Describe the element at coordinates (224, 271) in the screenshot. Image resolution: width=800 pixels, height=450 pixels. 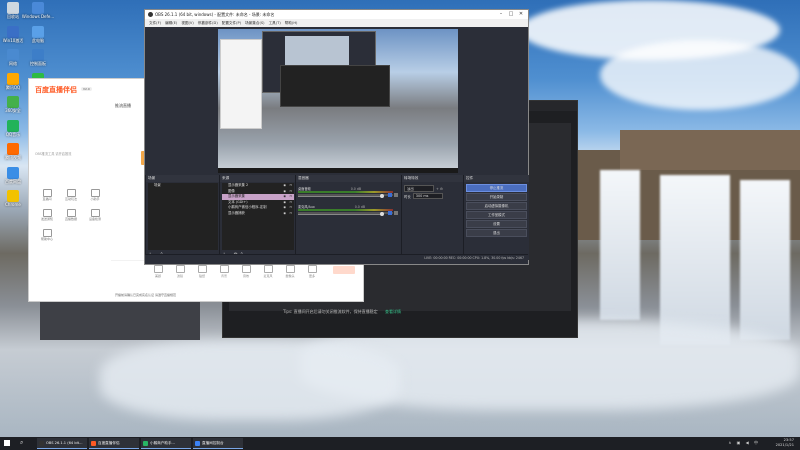
I see `live-tool-button: 背景` at that location.